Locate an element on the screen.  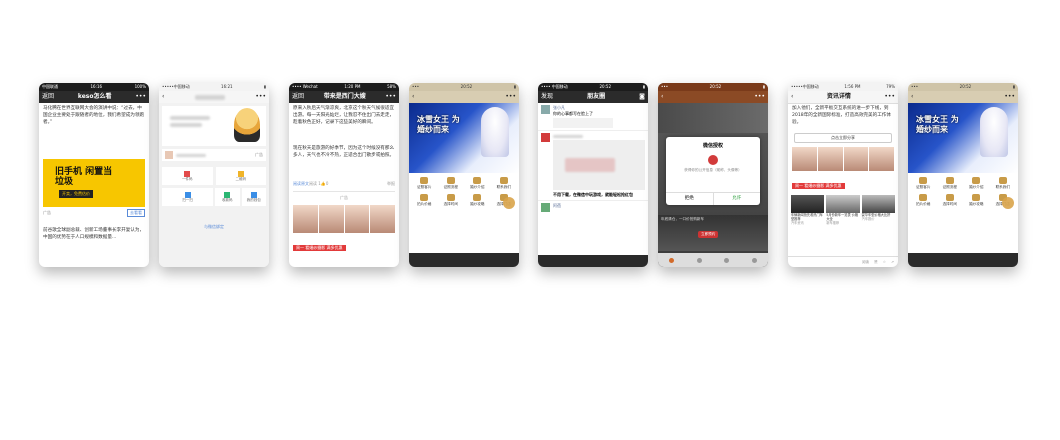
shared-link is located at coordinates (583, 123).